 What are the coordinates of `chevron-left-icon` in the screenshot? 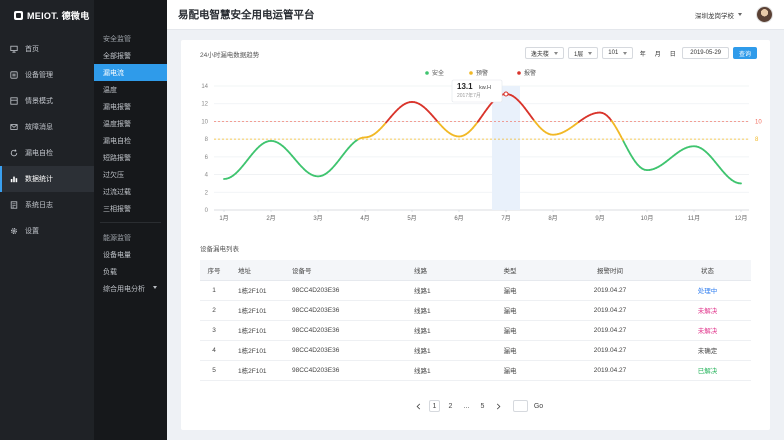 It's located at (418, 406).